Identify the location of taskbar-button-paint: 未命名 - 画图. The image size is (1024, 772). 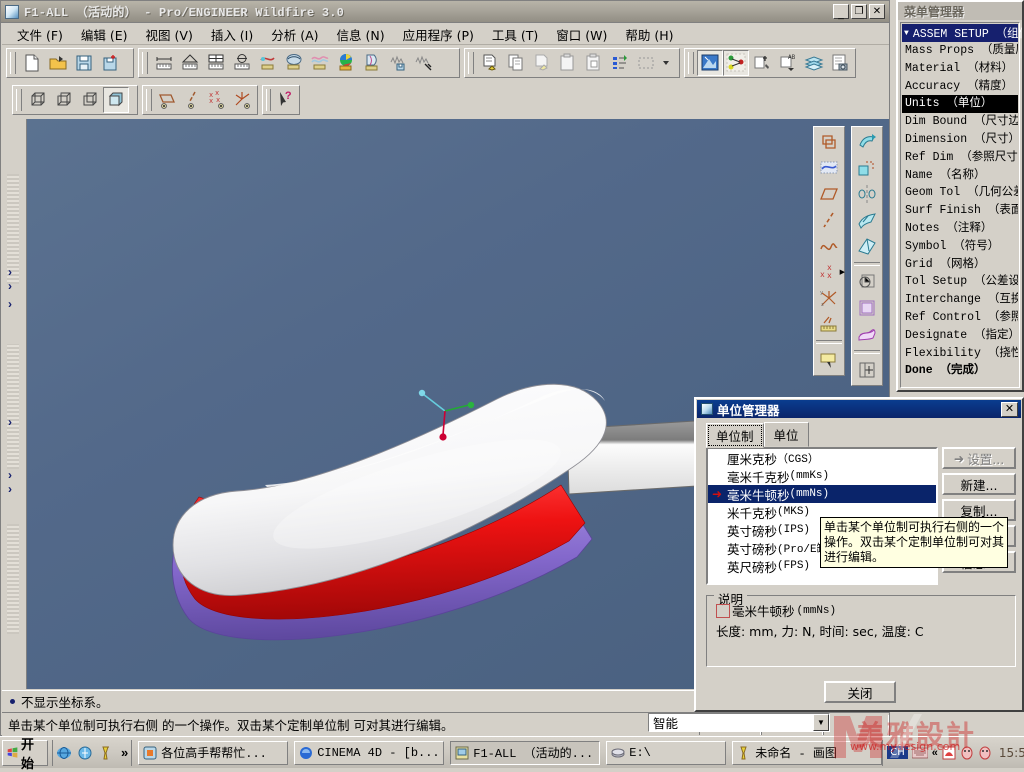
(807, 752).